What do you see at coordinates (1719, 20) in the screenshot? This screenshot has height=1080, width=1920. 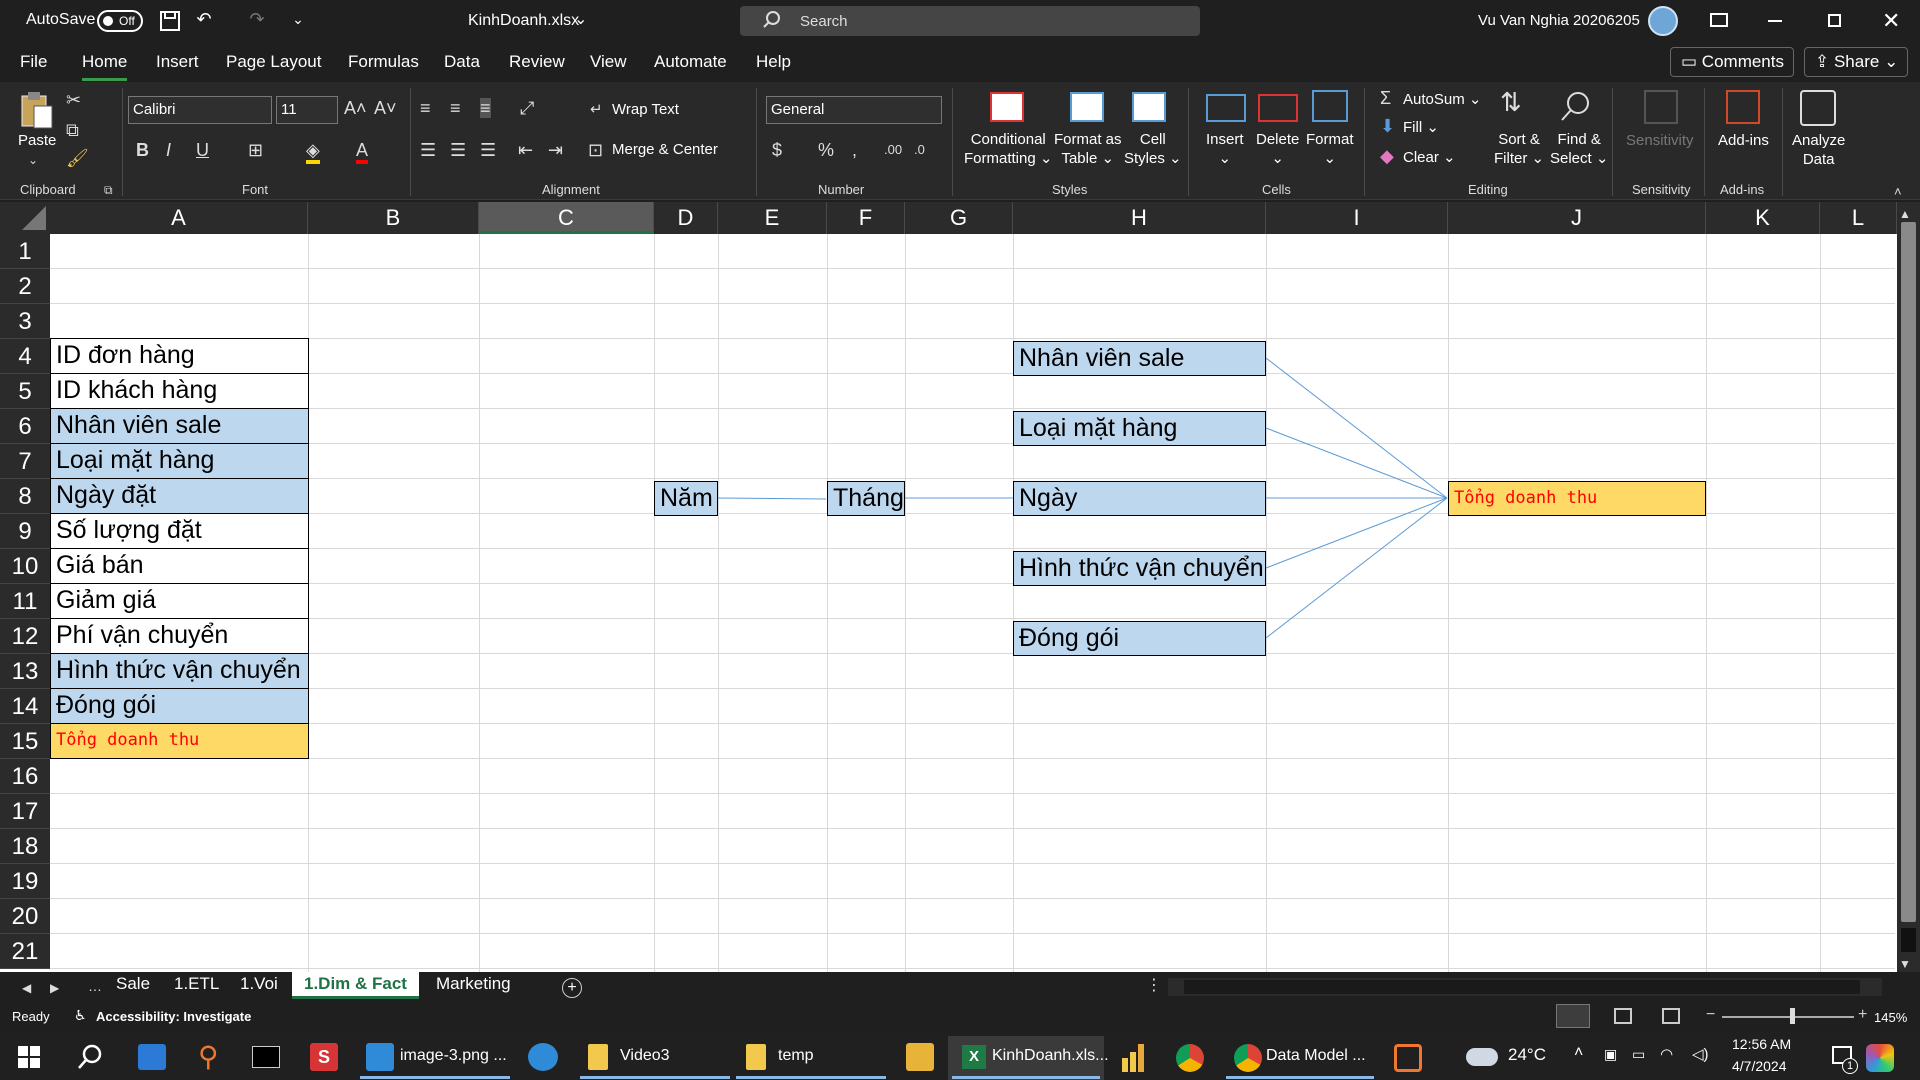 I see `ribbon-display-icon` at bounding box center [1719, 20].